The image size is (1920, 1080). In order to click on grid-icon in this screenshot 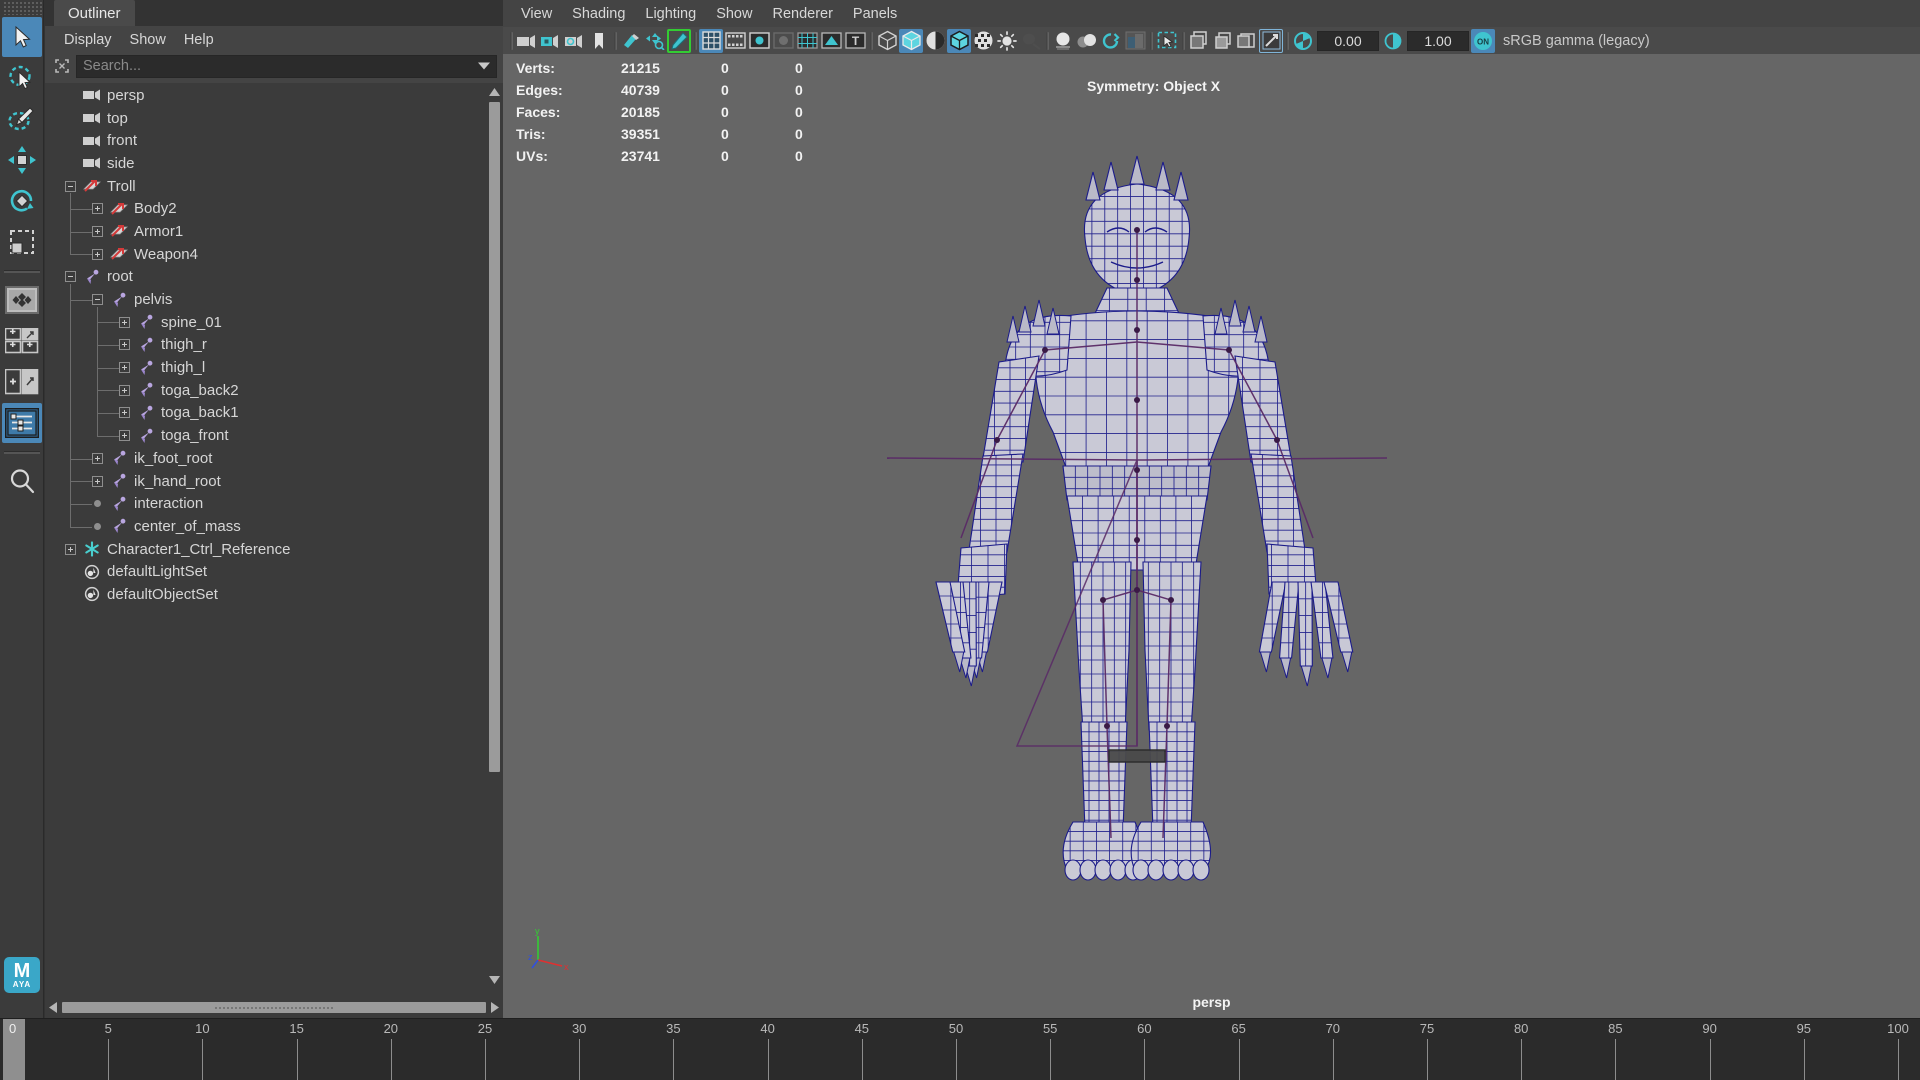, I will do `click(711, 40)`.